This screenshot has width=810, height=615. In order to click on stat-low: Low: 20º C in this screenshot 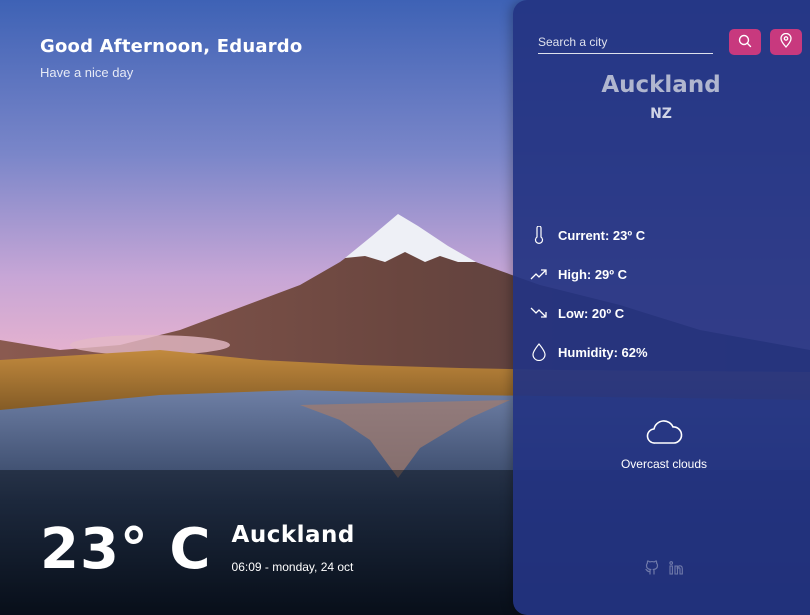, I will do `click(589, 313)`.